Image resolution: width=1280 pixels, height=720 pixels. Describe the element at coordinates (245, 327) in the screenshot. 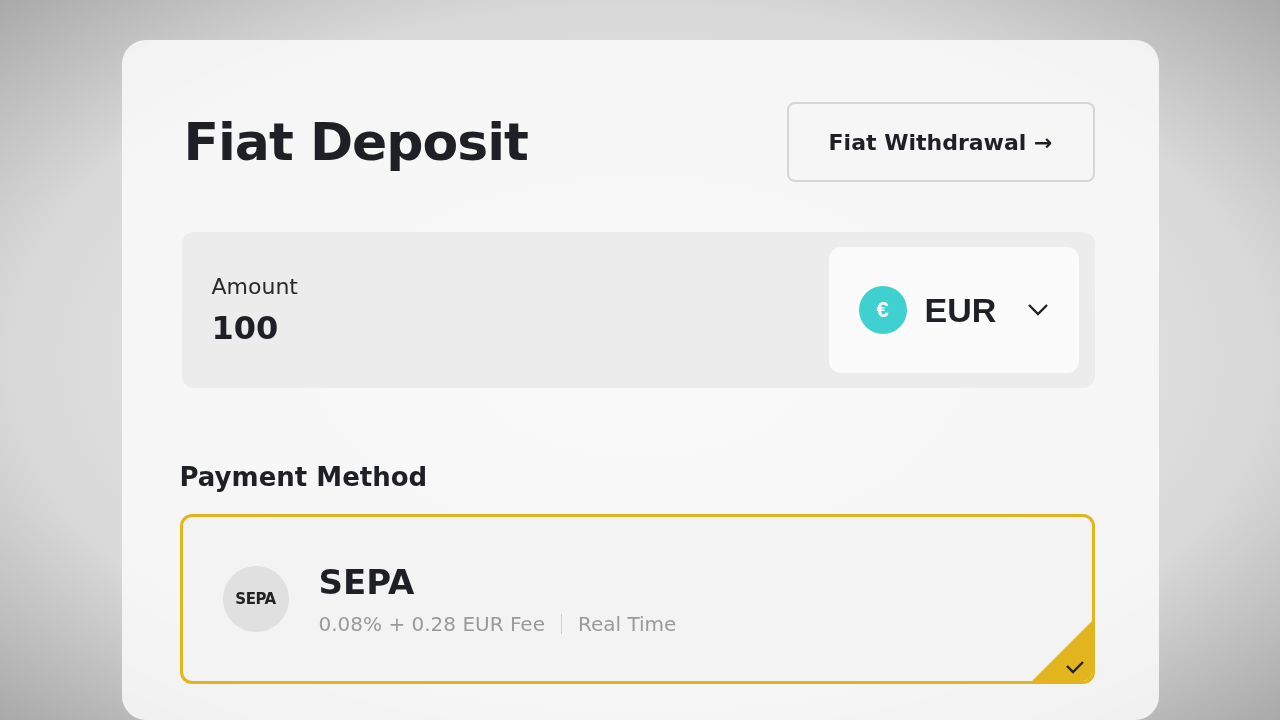

I see `amount-value: 100` at that location.